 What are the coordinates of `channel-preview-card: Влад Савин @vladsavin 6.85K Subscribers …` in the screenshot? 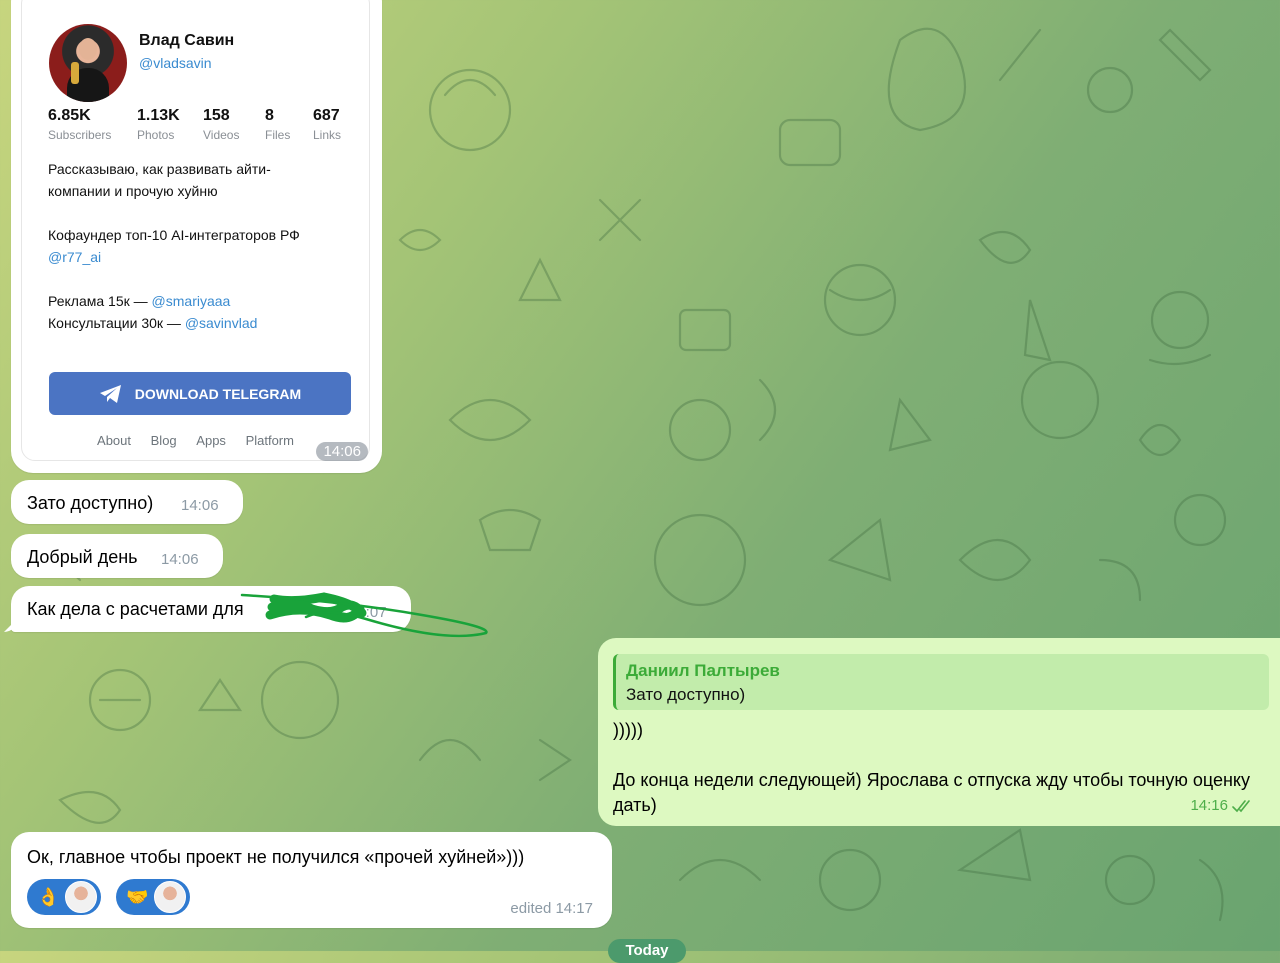 It's located at (195, 230).